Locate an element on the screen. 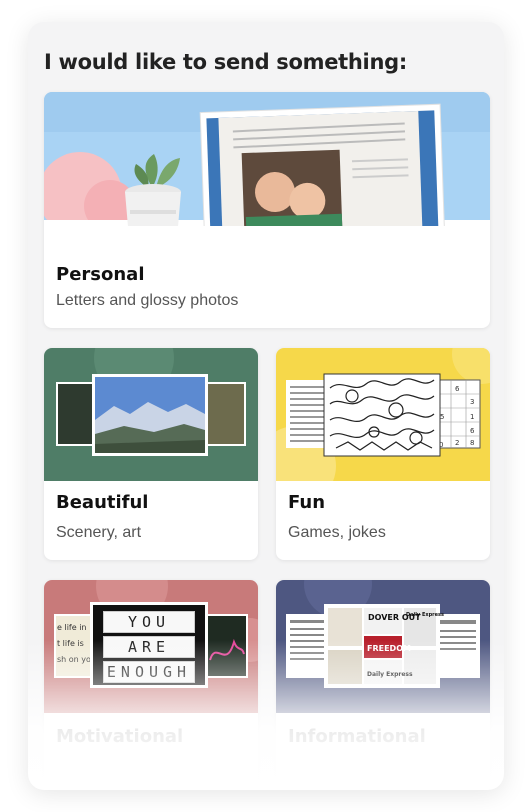 The image size is (532, 812). sudoku-digit-2: 3 is located at coordinates (472, 402).